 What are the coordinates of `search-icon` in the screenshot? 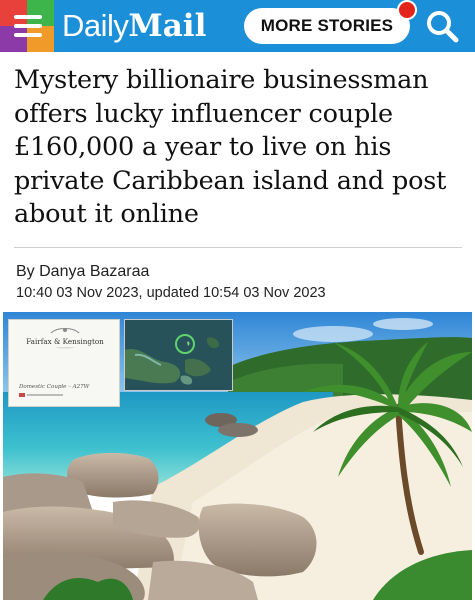 It's located at (442, 26).